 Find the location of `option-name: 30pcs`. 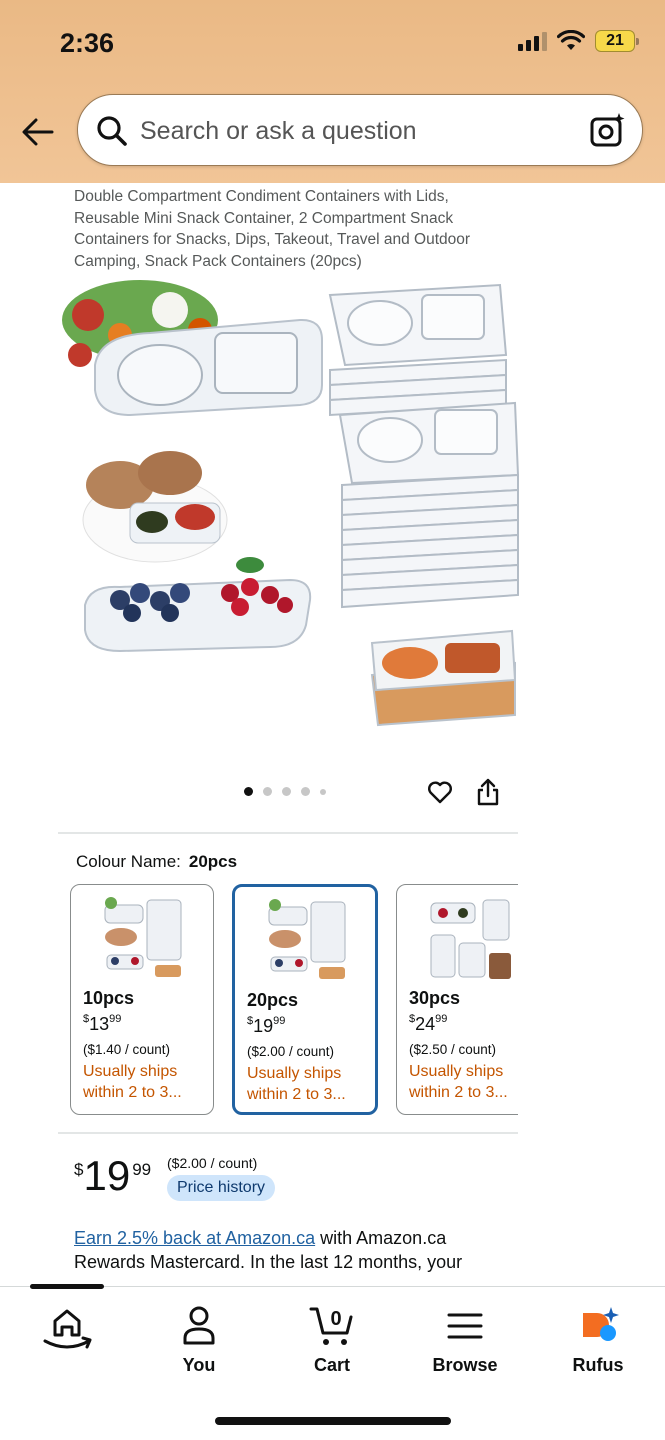

option-name: 30pcs is located at coordinates (435, 998).